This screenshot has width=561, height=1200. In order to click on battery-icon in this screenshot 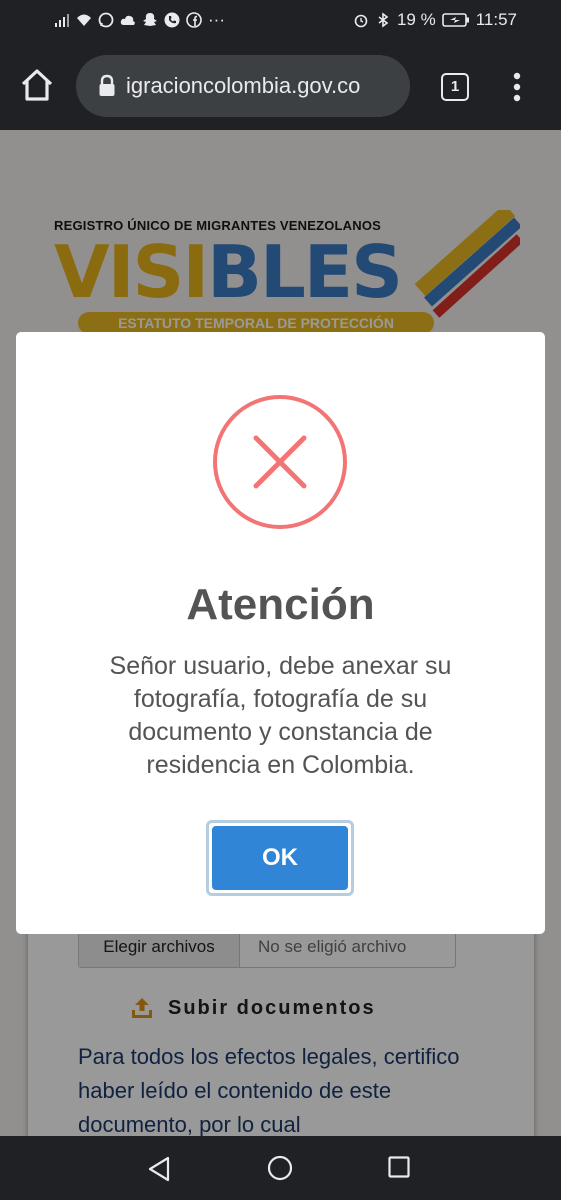, I will do `click(455, 20)`.